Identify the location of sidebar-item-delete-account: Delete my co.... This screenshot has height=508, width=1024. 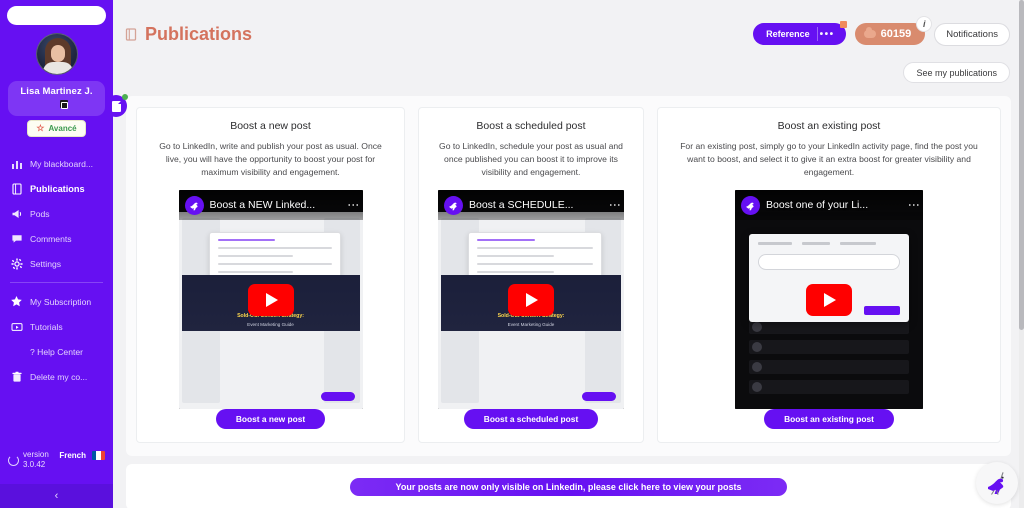
(56, 376).